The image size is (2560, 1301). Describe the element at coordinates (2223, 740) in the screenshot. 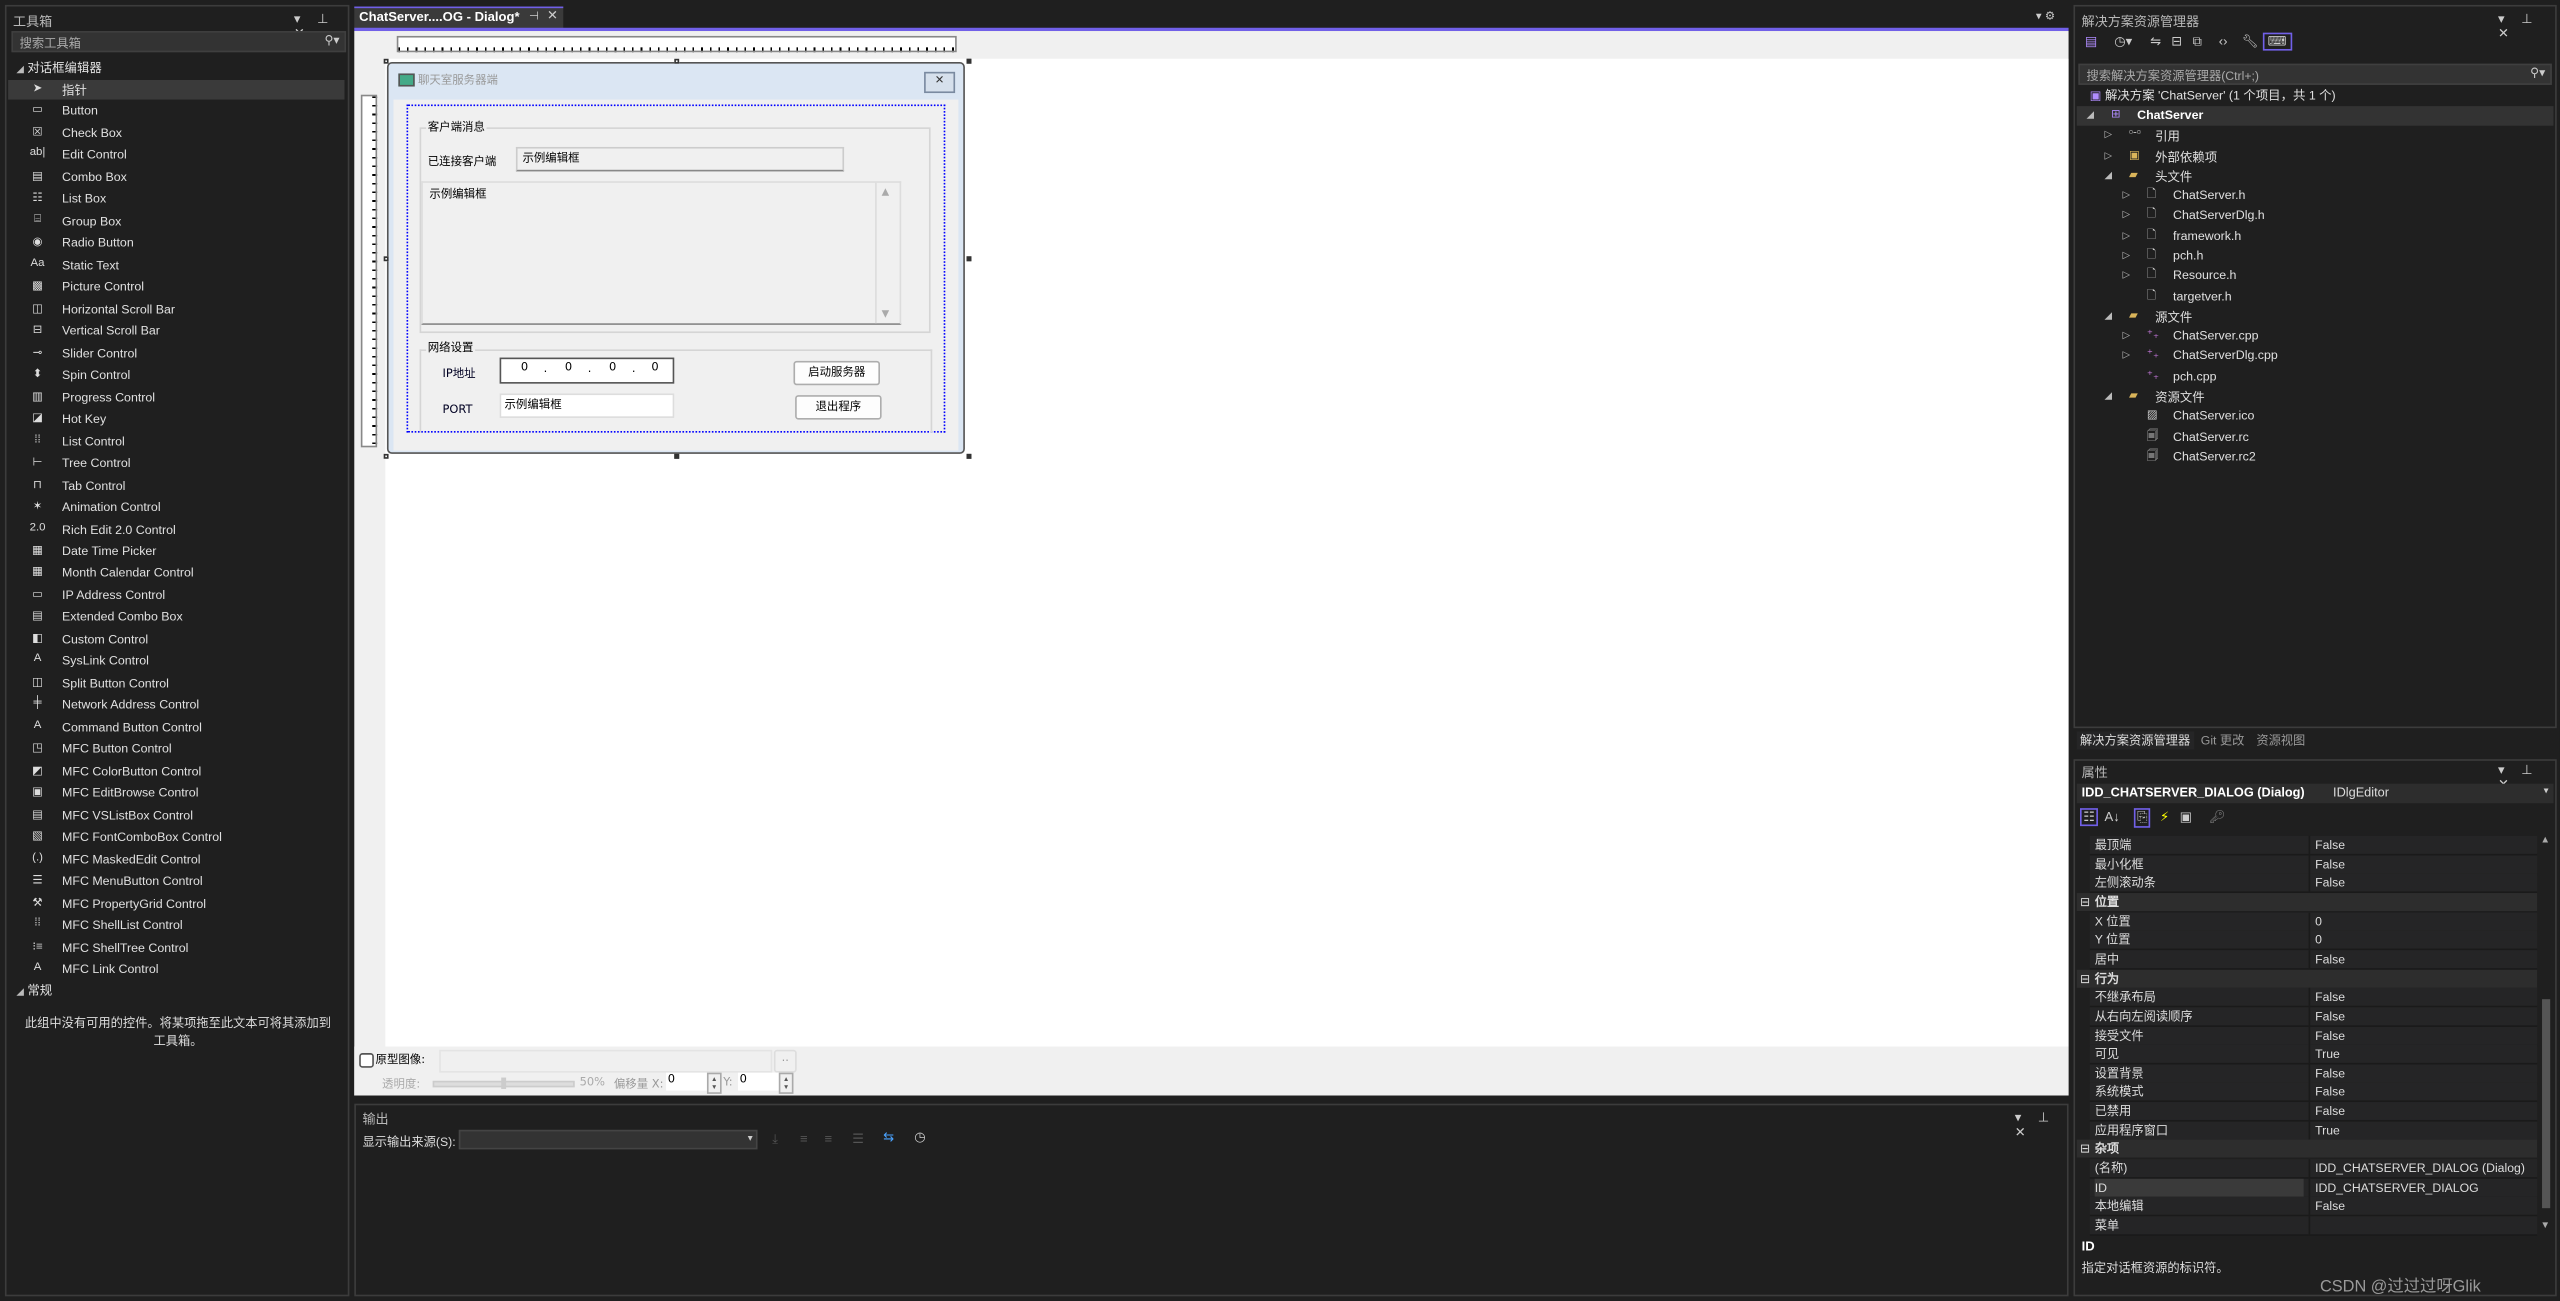

I see `tool-window-tab: Git 更改` at that location.